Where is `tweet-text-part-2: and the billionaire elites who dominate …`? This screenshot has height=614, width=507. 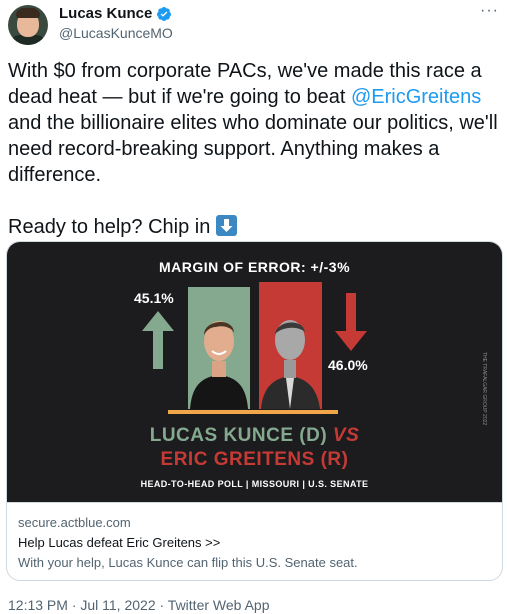
tweet-text-part-2: and the billionaire elites who dominate … is located at coordinates (253, 149).